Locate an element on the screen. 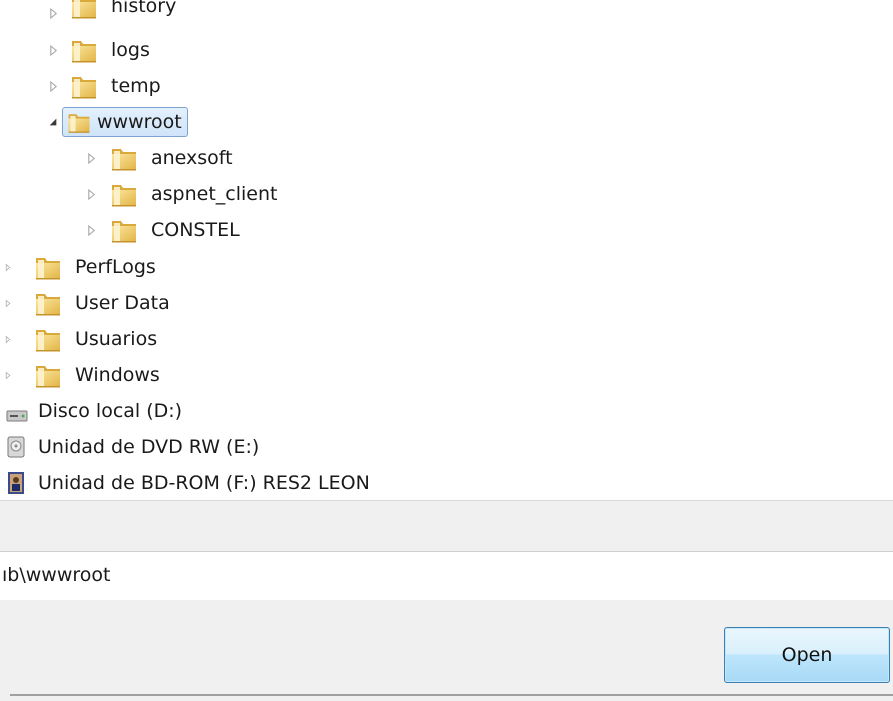  tree-item-label: temp is located at coordinates (136, 86).